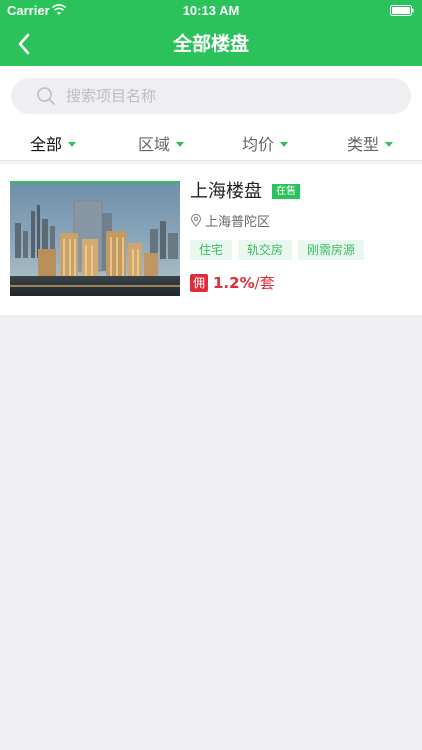  I want to click on filter-type: 类型, so click(370, 143).